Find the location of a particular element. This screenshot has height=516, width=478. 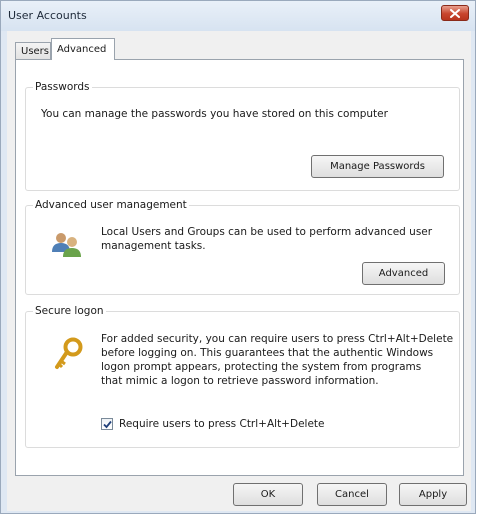

passwords-legend: Passwords is located at coordinates (62, 87).